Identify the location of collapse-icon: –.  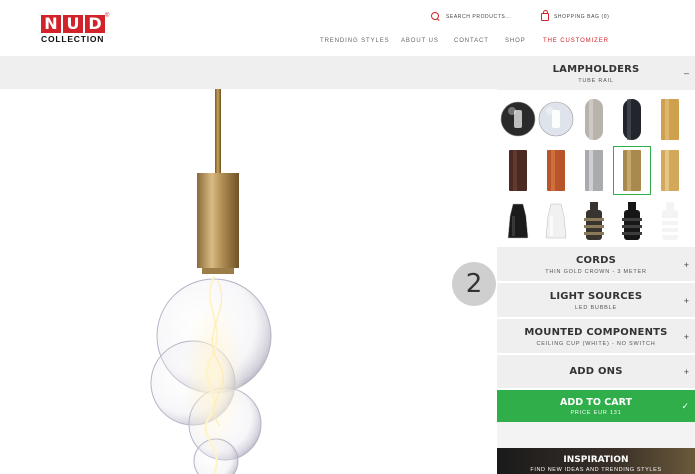
(686, 73).